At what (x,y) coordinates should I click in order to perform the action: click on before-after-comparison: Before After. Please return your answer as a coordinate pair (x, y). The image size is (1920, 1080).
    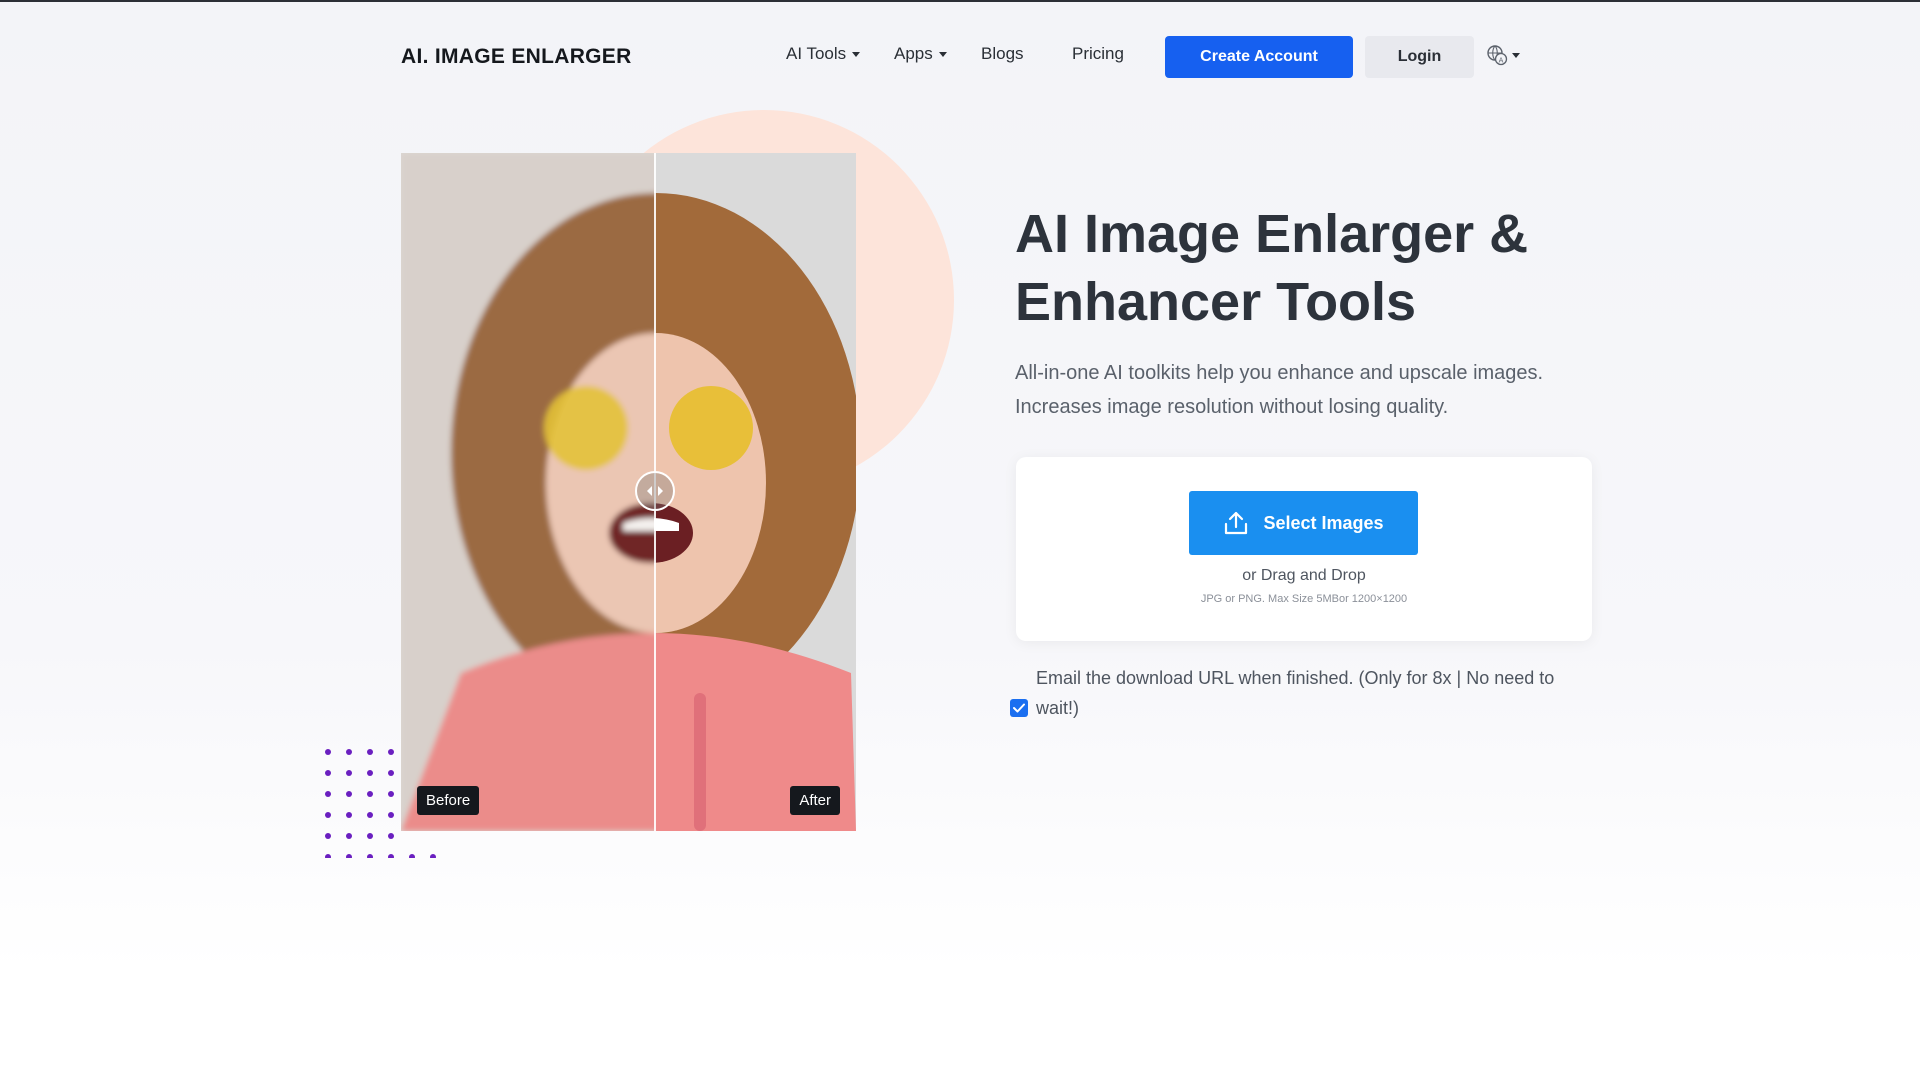
    Looking at the image, I should click on (628, 492).